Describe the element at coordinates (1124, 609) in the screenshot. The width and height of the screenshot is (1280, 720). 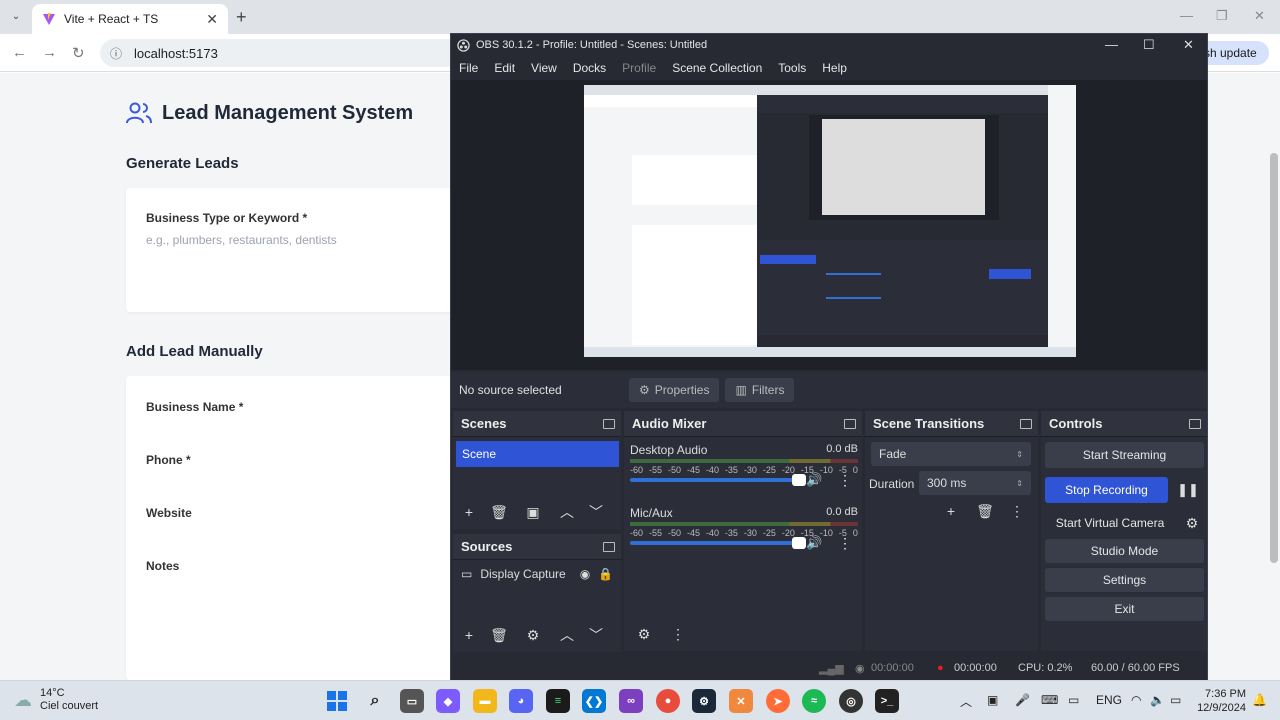
I see `exit-button: Exit` at that location.